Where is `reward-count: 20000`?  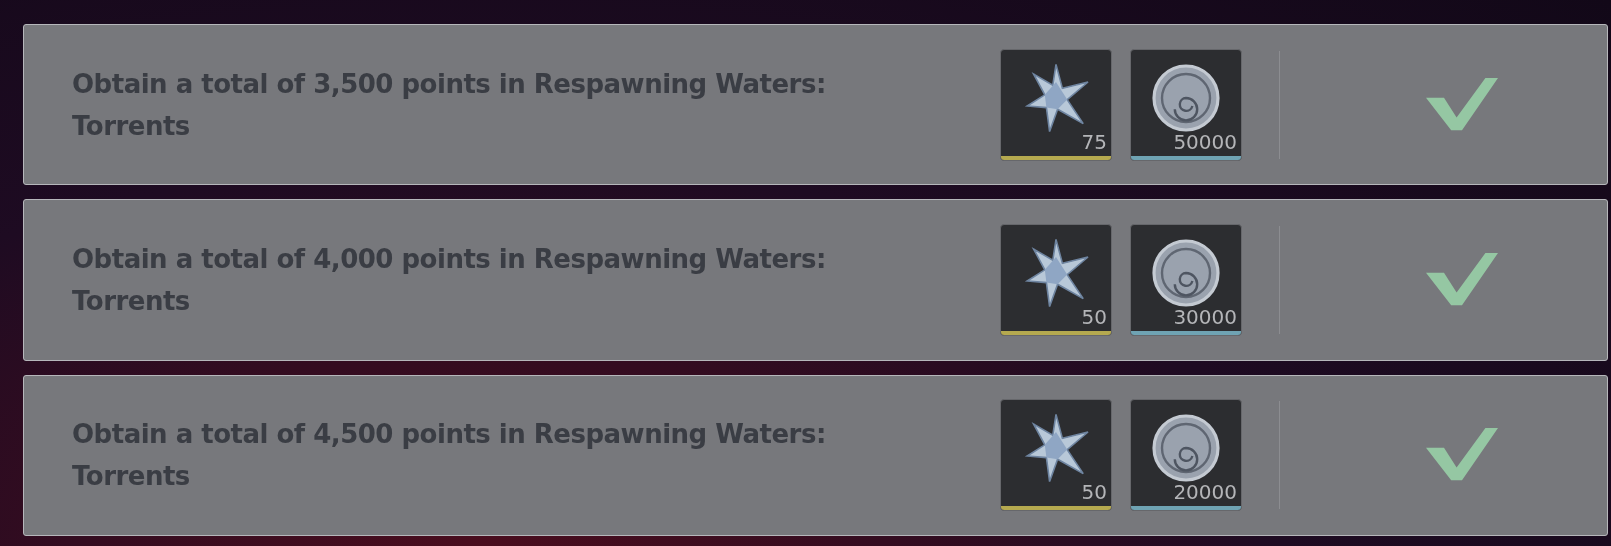
reward-count: 20000 is located at coordinates (1205, 492).